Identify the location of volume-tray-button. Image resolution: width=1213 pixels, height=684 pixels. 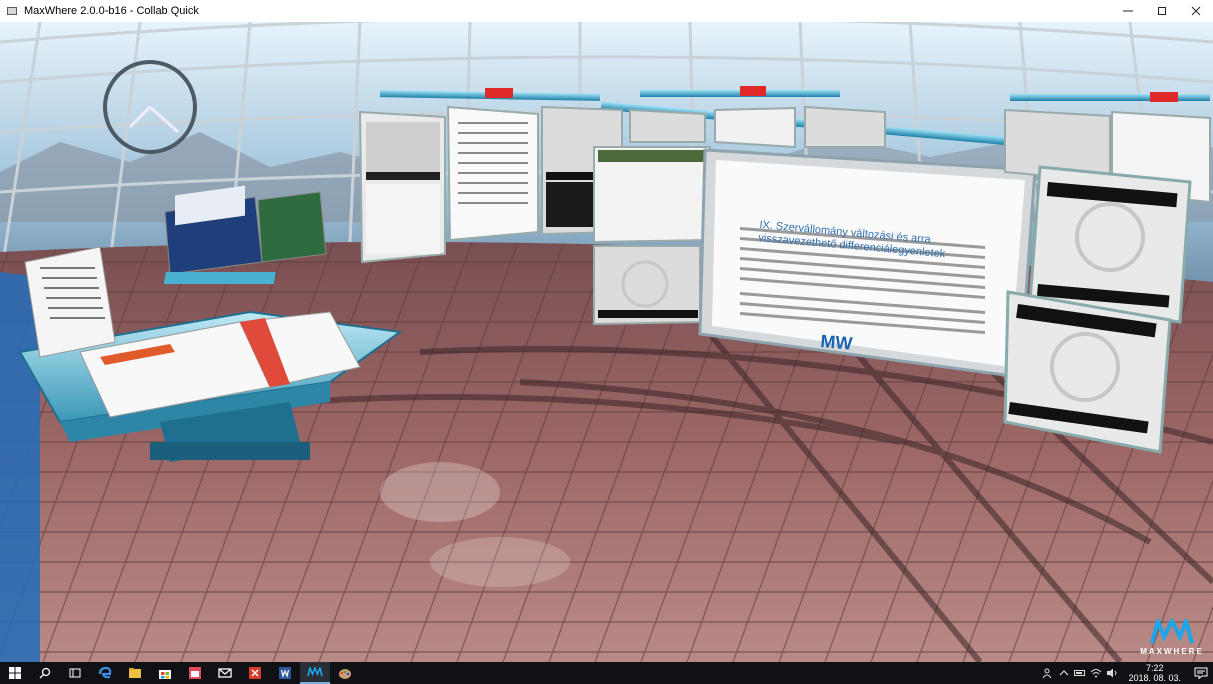
(1112, 673).